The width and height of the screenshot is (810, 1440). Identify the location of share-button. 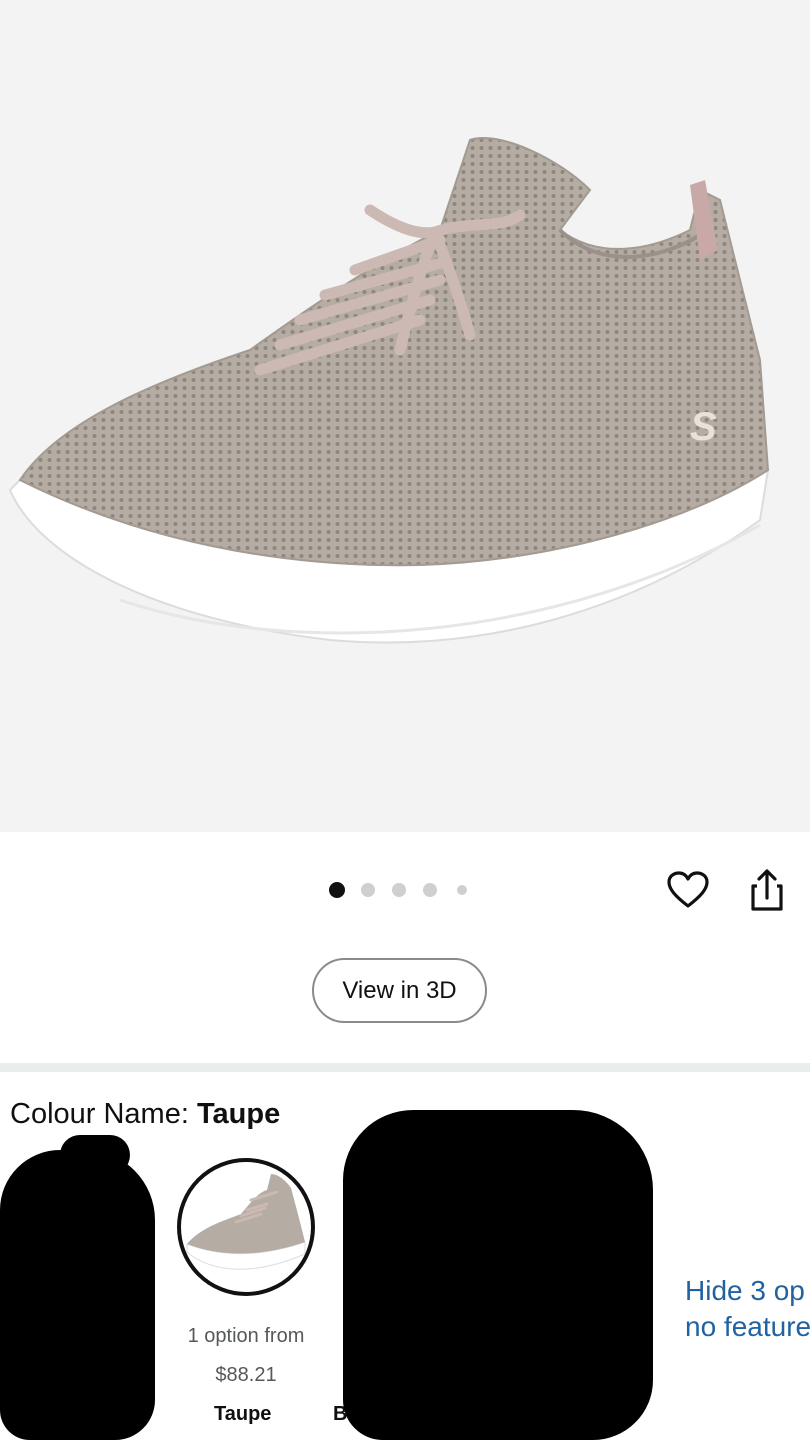
(767, 890).